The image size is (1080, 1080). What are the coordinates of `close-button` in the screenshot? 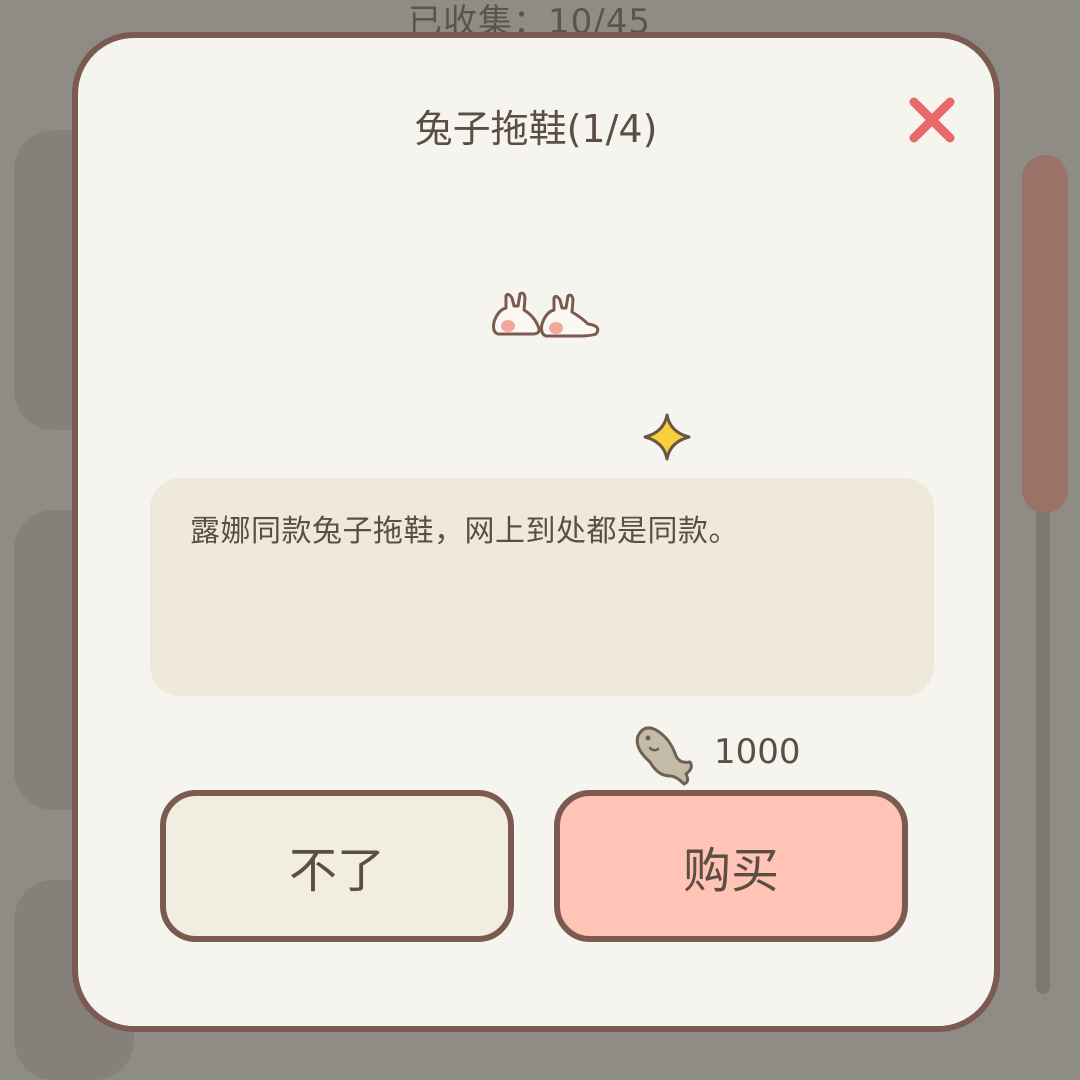 It's located at (932, 120).